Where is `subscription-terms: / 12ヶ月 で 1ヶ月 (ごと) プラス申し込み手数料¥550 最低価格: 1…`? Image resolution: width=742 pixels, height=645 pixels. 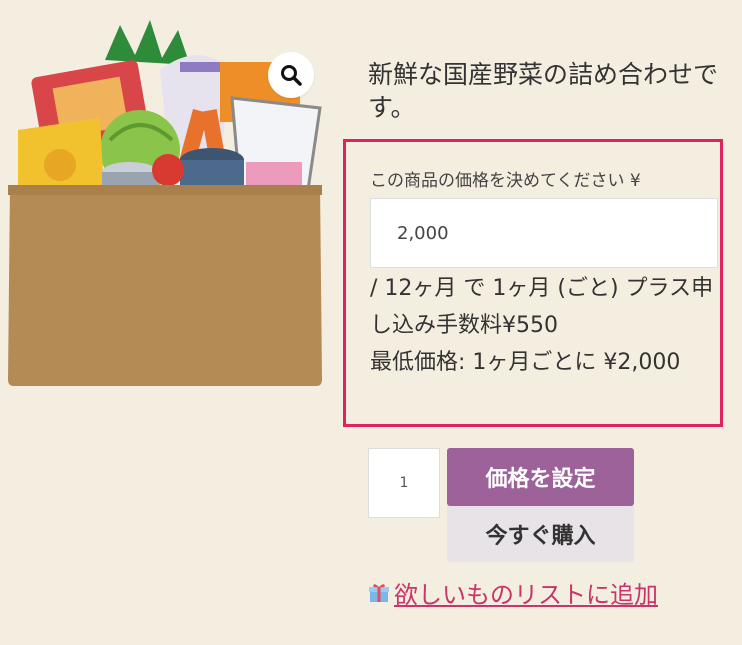
subscription-terms: / 12ヶ月 で 1ヶ月 (ごと) プラス申し込み手数料¥550 最低価格: 1… is located at coordinates (543, 325).